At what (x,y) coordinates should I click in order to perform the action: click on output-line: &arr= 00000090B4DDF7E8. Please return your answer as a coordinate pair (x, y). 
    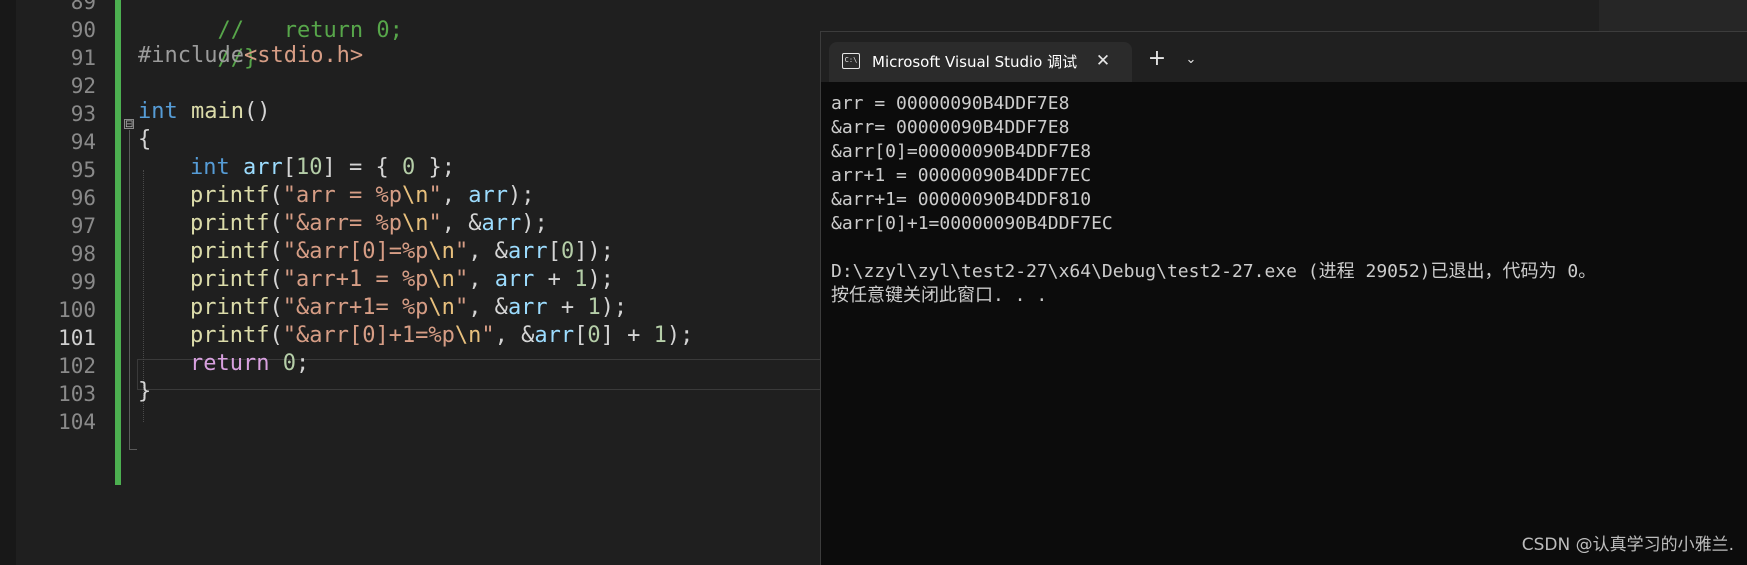
    Looking at the image, I should click on (950, 127).